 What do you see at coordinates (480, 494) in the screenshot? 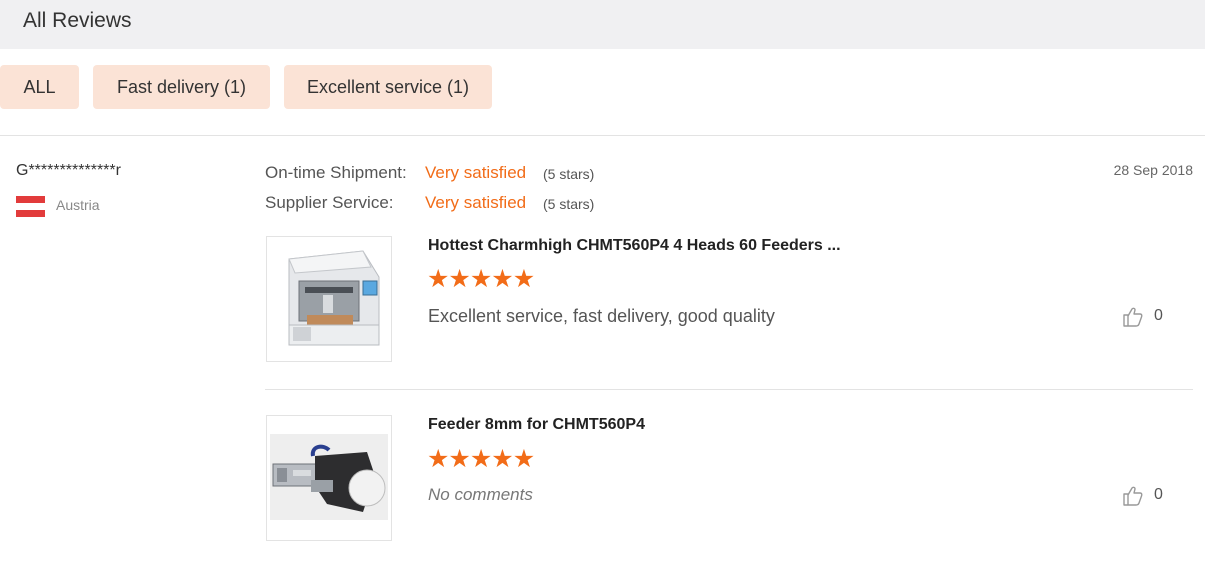
I see `review-comment: No comments` at bounding box center [480, 494].